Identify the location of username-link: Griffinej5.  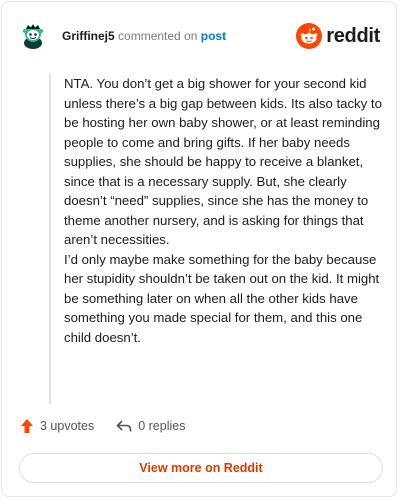
(88, 36).